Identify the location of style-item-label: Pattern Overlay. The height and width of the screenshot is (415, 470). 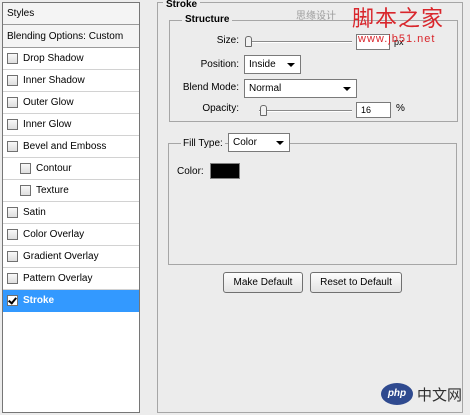
(58, 278).